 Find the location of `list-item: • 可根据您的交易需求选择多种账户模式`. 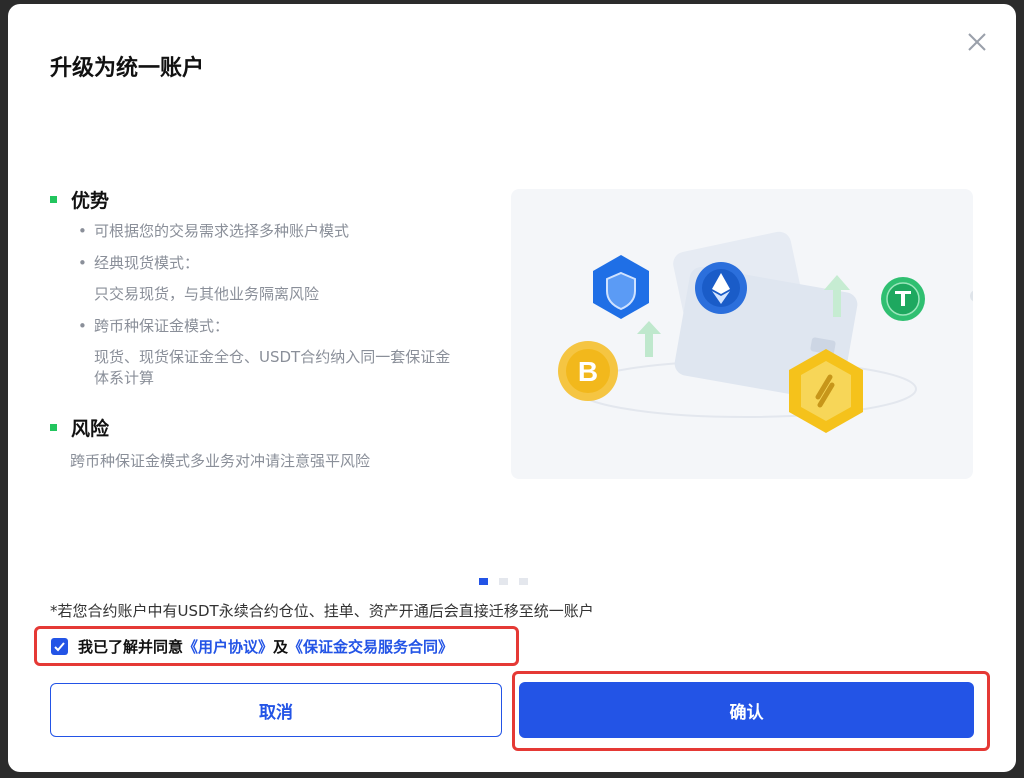

list-item: • 可根据您的交易需求选择多种账户模式 is located at coordinates (214, 231).